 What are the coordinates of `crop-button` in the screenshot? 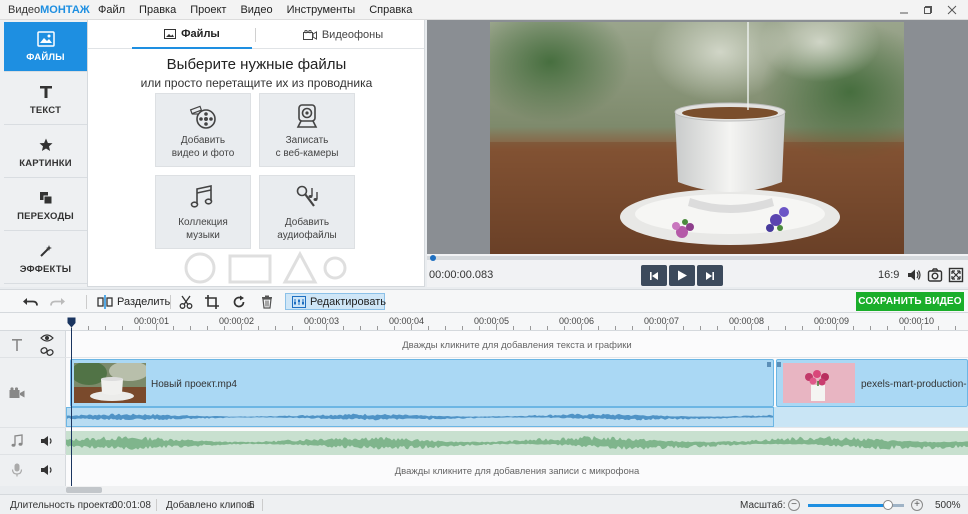 It's located at (212, 301).